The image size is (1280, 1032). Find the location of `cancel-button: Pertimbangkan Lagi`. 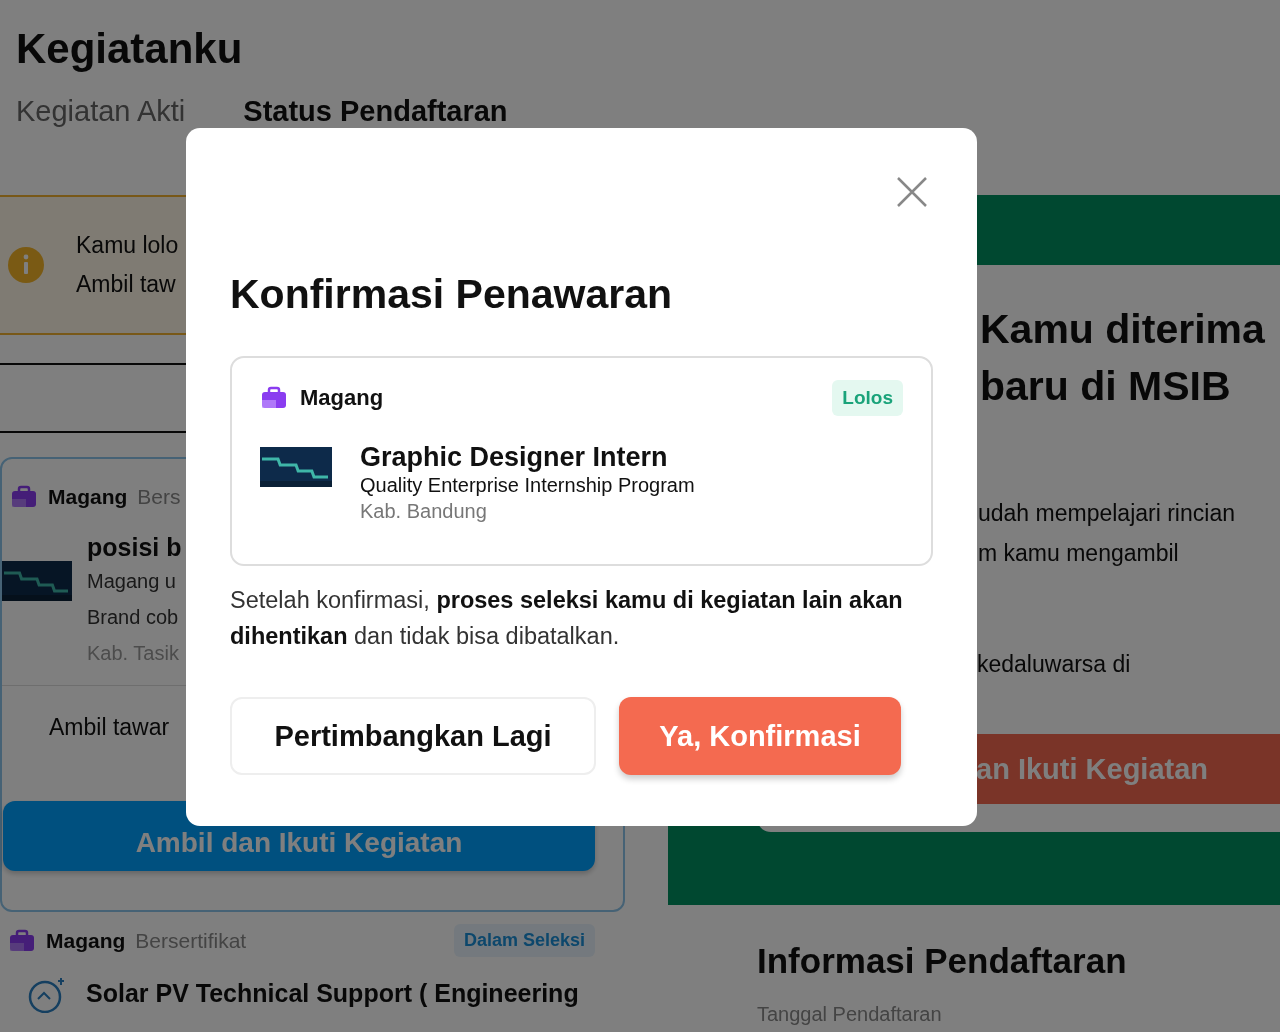

cancel-button: Pertimbangkan Lagi is located at coordinates (413, 736).